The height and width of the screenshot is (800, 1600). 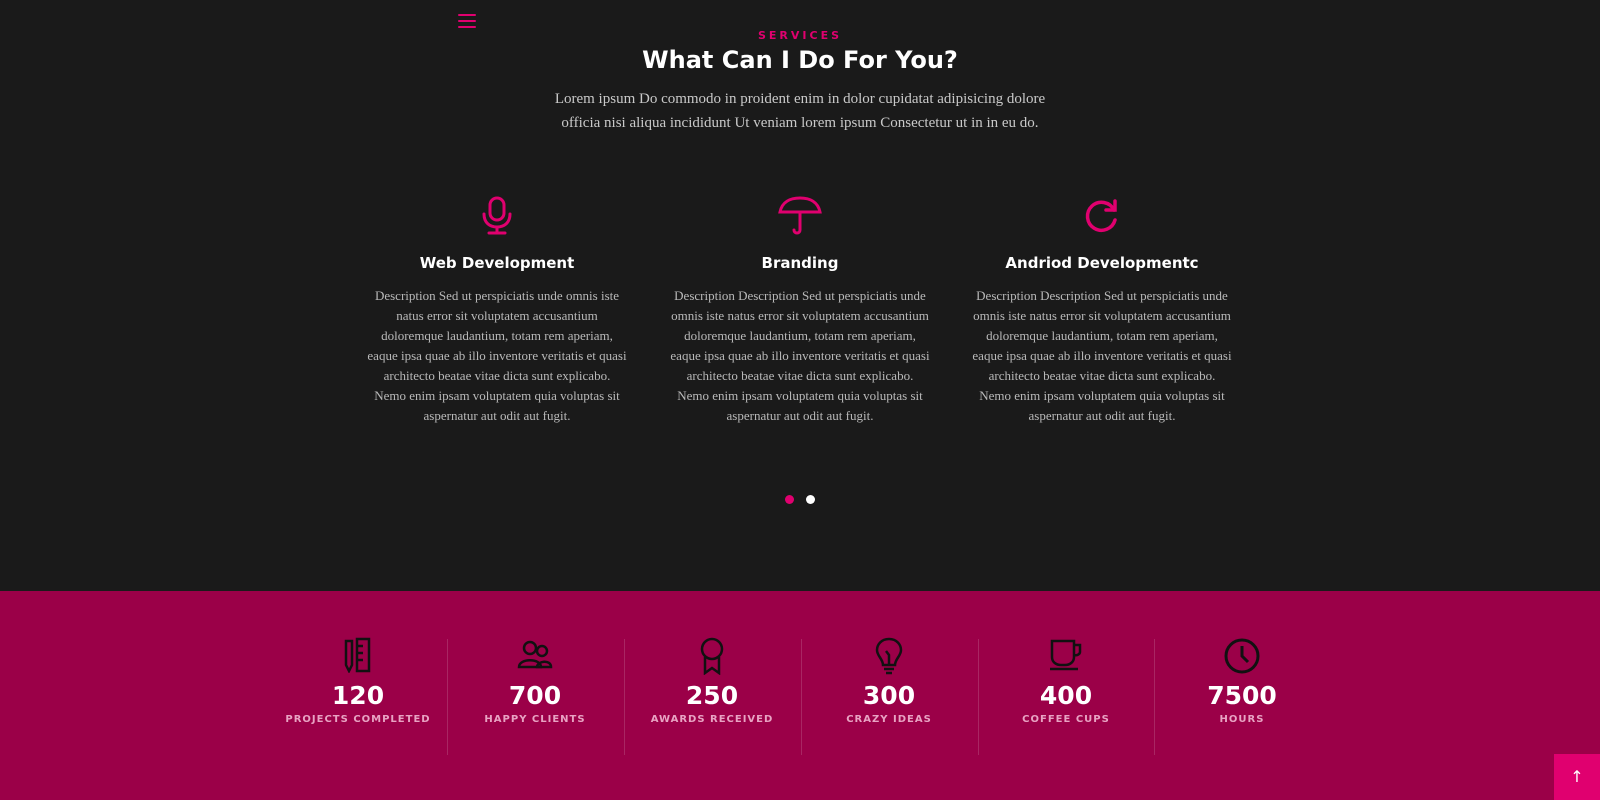 What do you see at coordinates (889, 657) in the screenshot?
I see `lightbulb-icon` at bounding box center [889, 657].